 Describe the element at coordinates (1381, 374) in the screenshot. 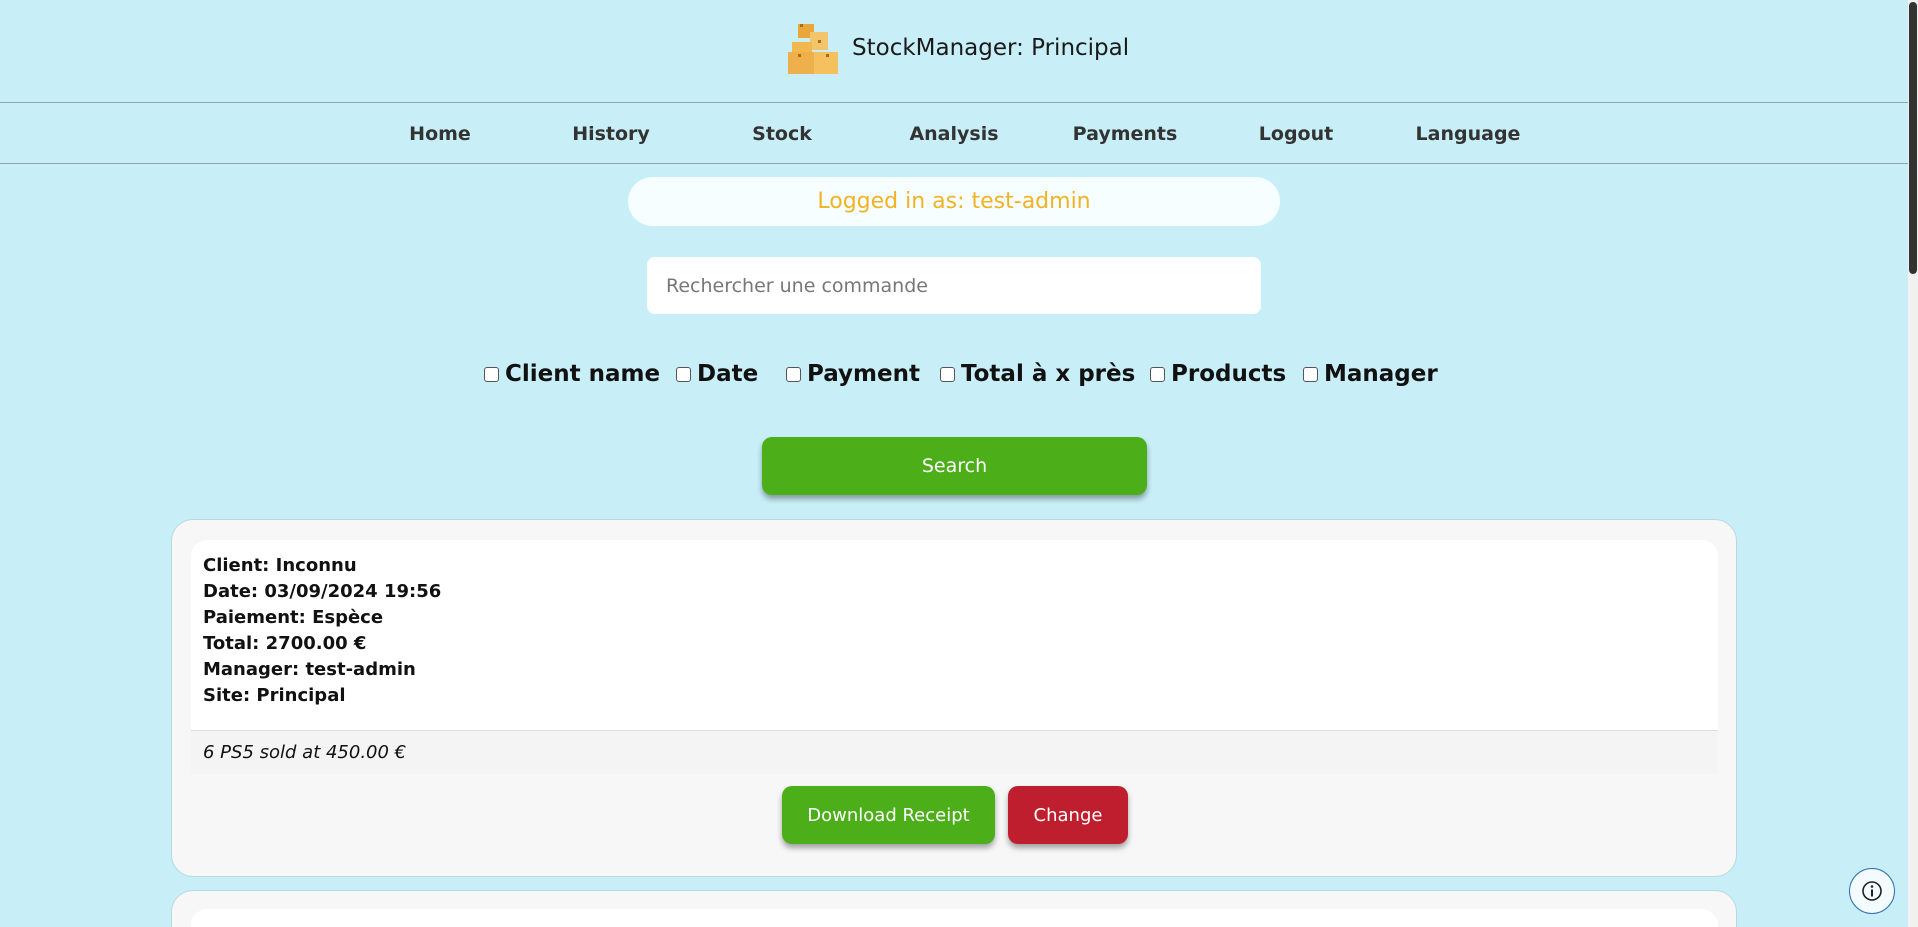

I see `filter-label: Manager` at that location.